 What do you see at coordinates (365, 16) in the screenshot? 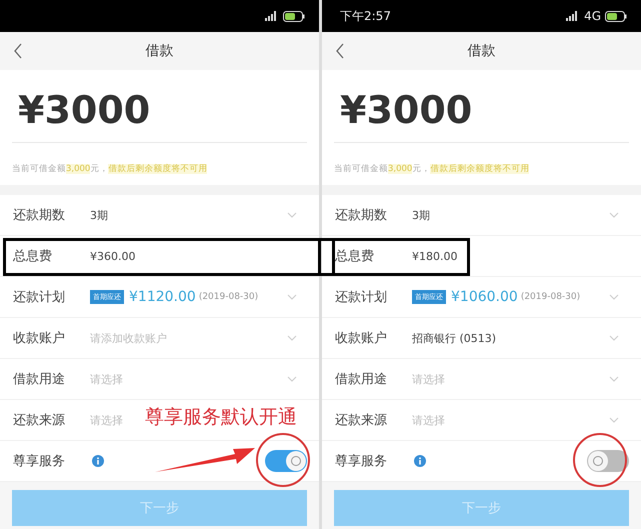
I see `status-time: 下午2:57` at bounding box center [365, 16].